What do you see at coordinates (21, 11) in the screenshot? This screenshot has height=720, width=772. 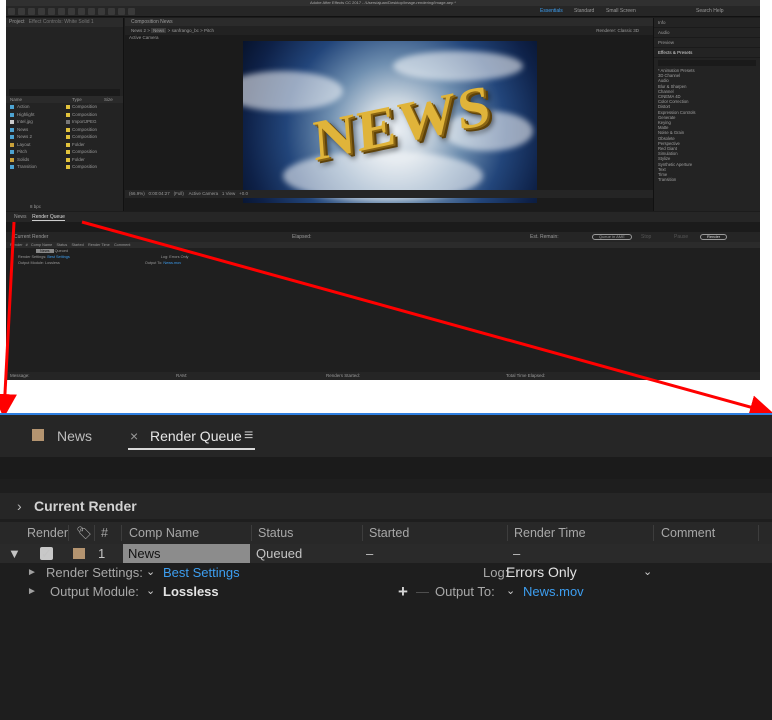 I see `hand-tool-icon` at bounding box center [21, 11].